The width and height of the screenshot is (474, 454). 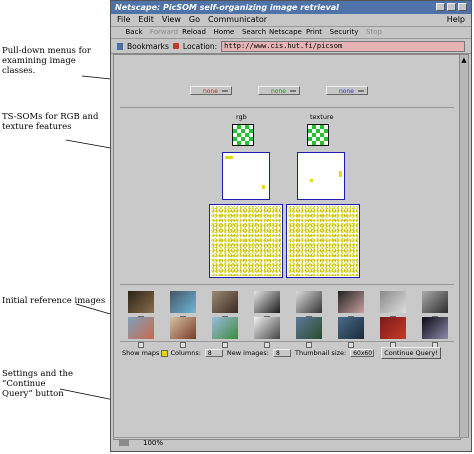 What do you see at coordinates (344, 32) in the screenshot?
I see `security-button: Security` at bounding box center [344, 32].